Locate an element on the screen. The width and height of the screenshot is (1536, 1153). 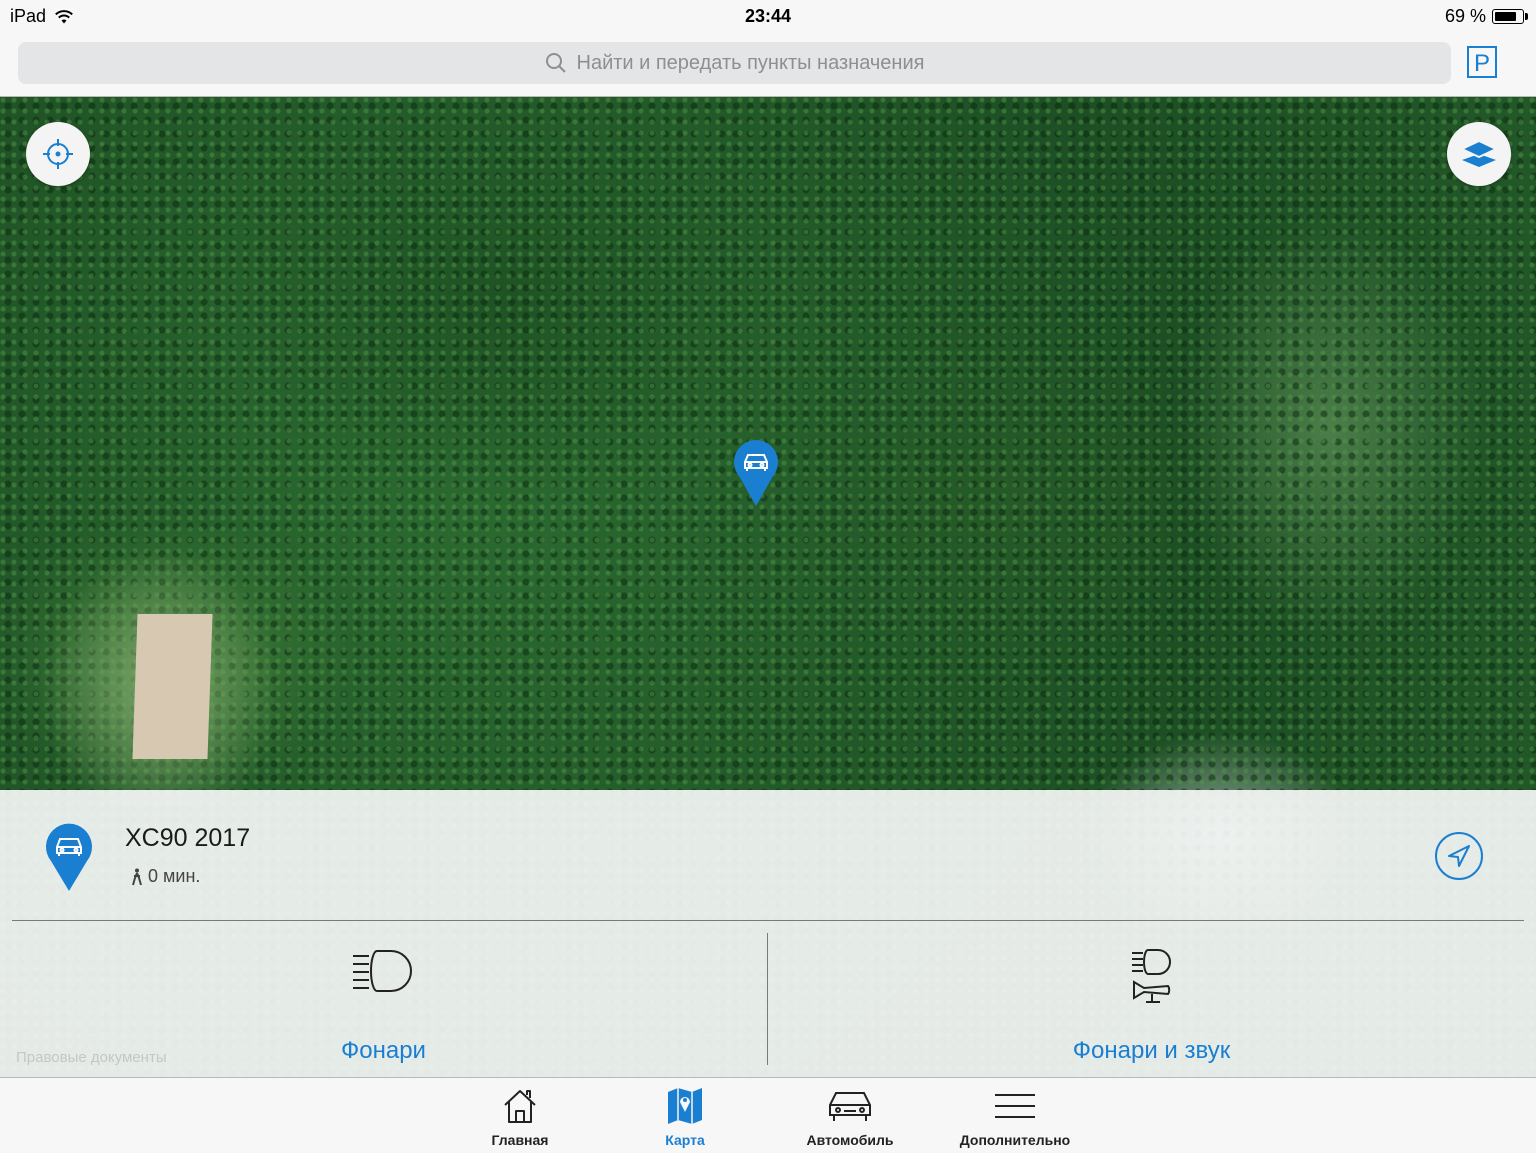
tab-more: Дополнительно is located at coordinates (1015, 1118).